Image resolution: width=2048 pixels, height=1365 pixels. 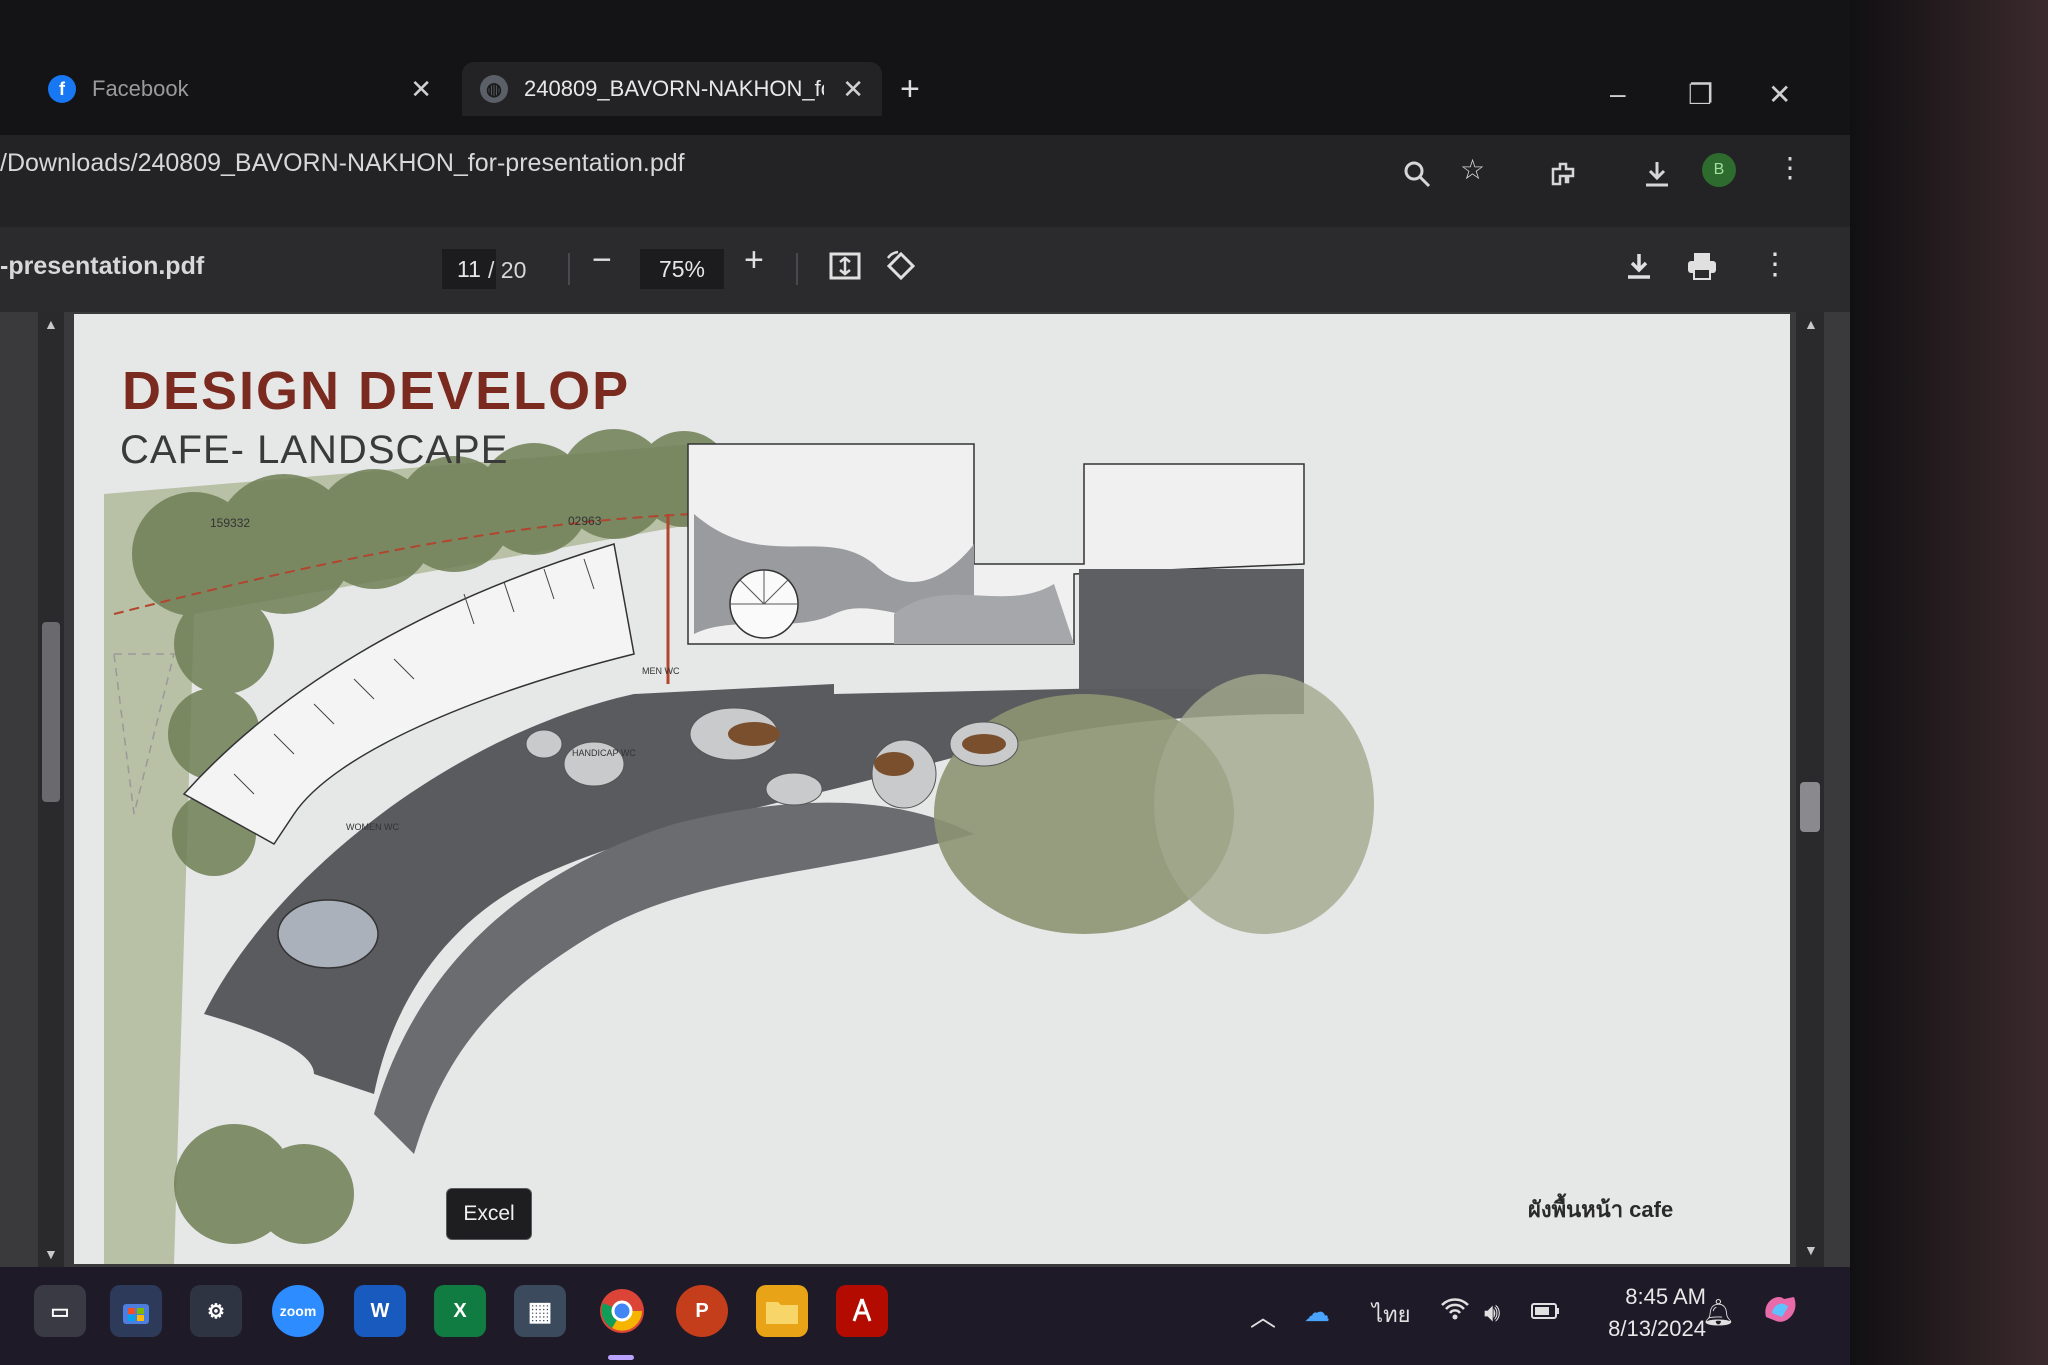 I want to click on powerpoint-app-icon: P, so click(x=702, y=1311).